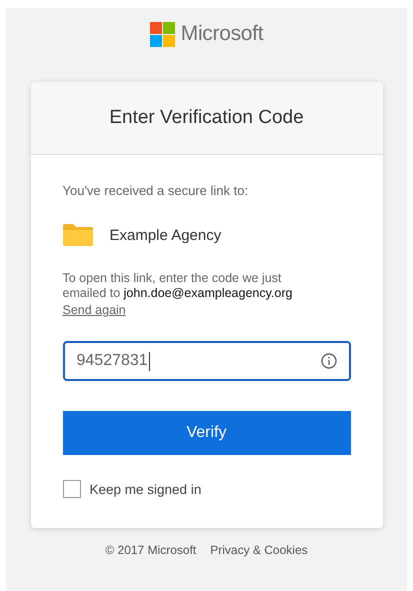  Describe the element at coordinates (77, 235) in the screenshot. I see `folder-icon` at that location.